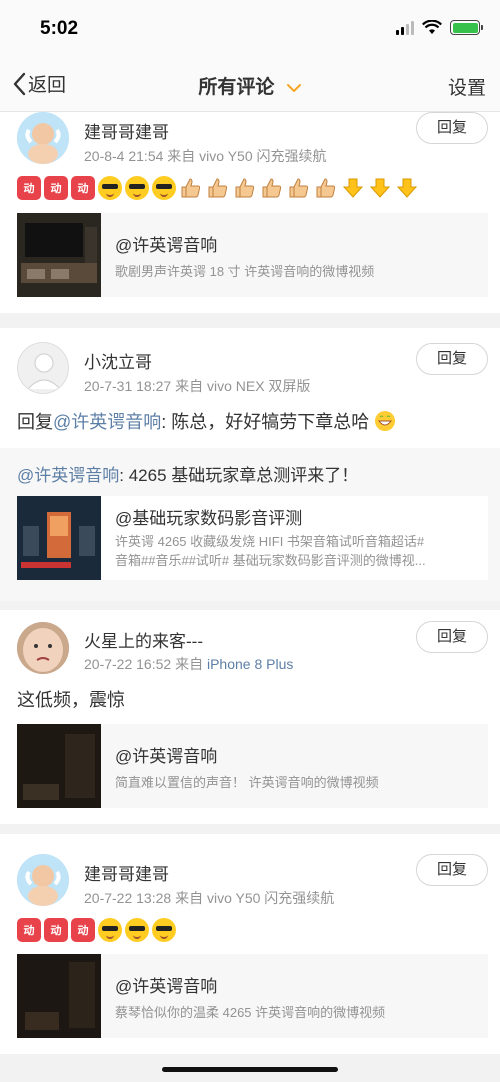  I want to click on status-time: 5:02, so click(59, 28).